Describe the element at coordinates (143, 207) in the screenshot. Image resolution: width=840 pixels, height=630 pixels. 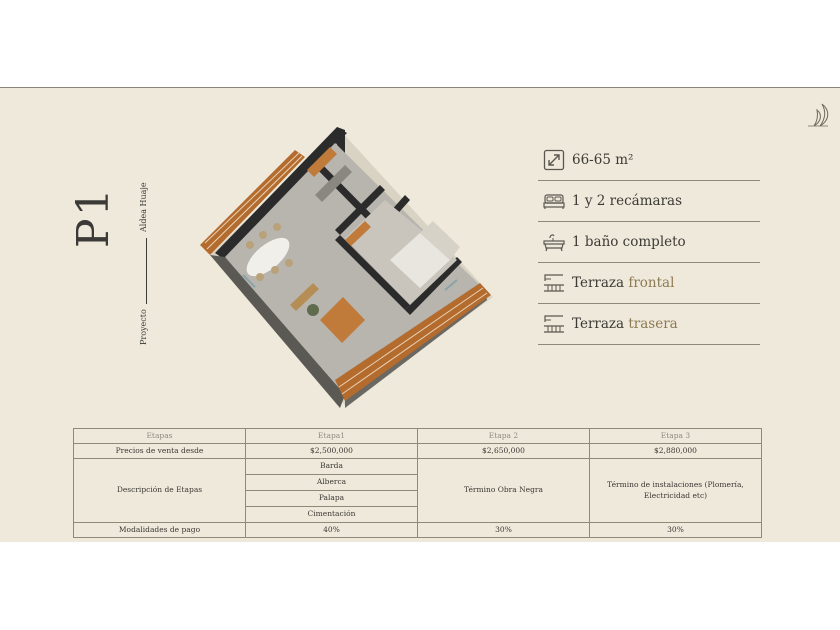
I see `project-name: Aldea Huaje` at that location.